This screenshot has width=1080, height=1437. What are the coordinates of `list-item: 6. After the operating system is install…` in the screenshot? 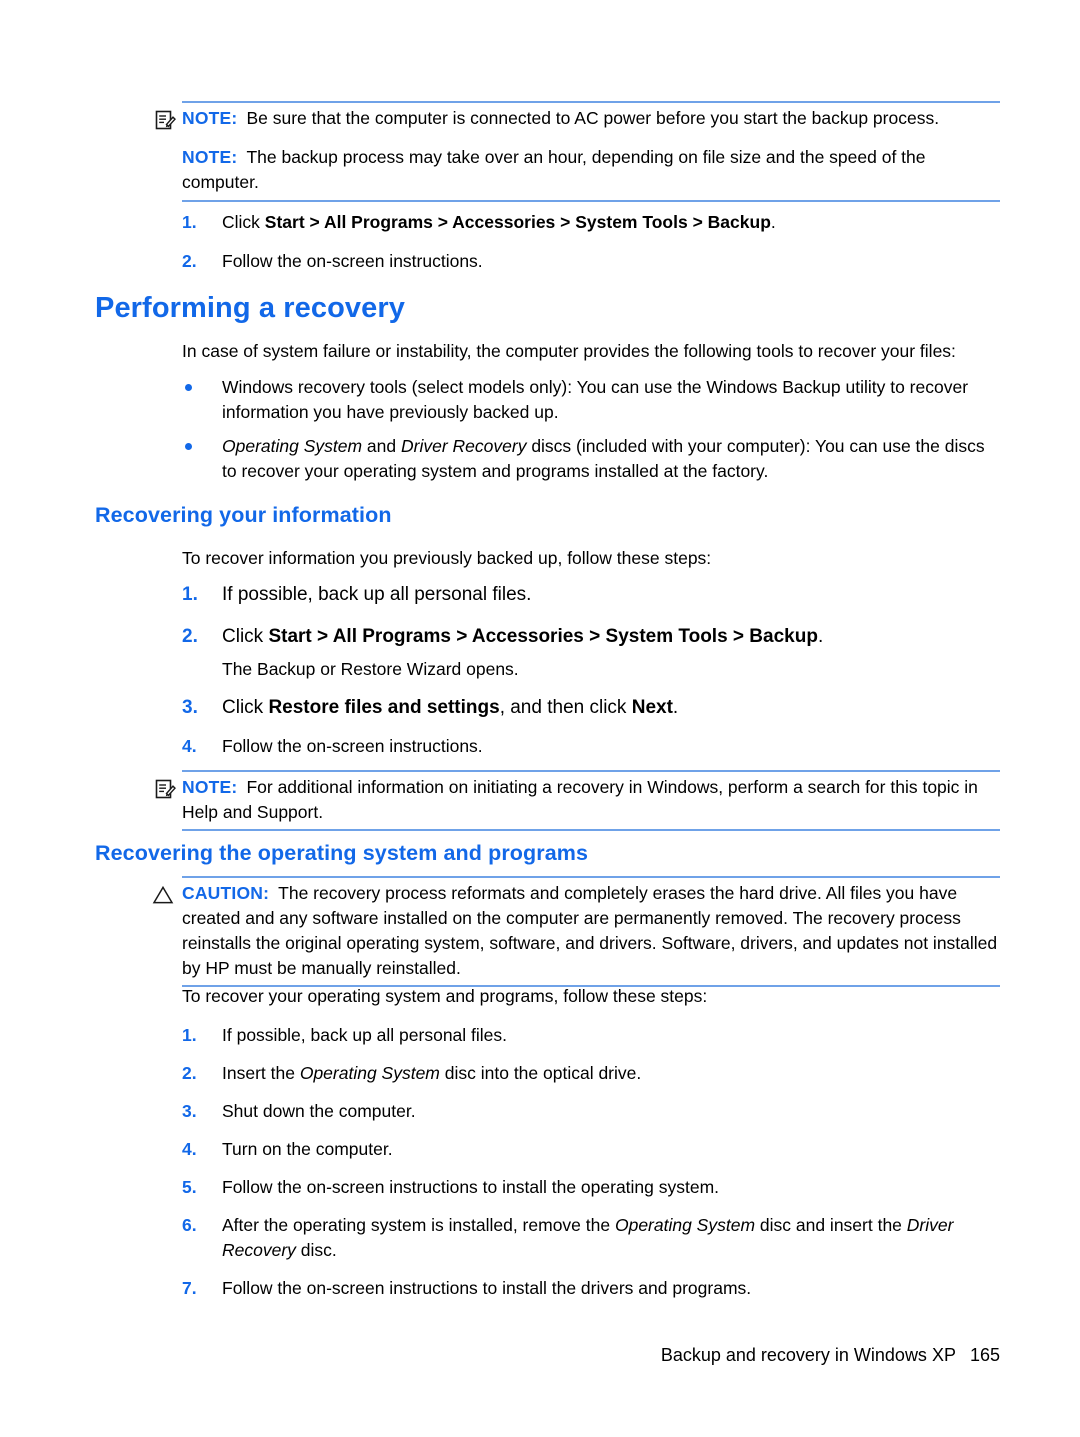 It's located at (592, 1238).